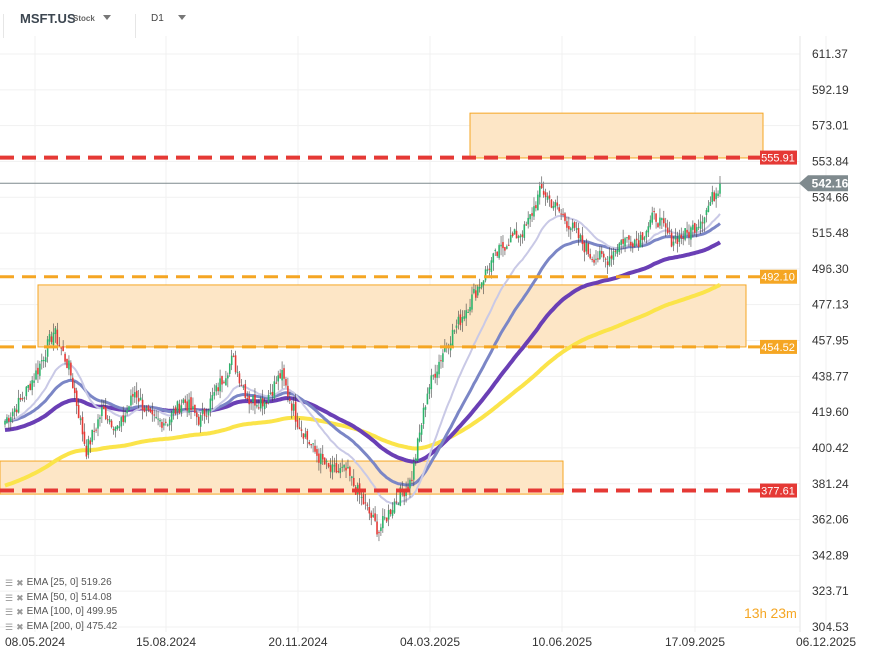  What do you see at coordinates (69, 582) in the screenshot?
I see `legend-label: EMA [25, 0] 519.26` at bounding box center [69, 582].